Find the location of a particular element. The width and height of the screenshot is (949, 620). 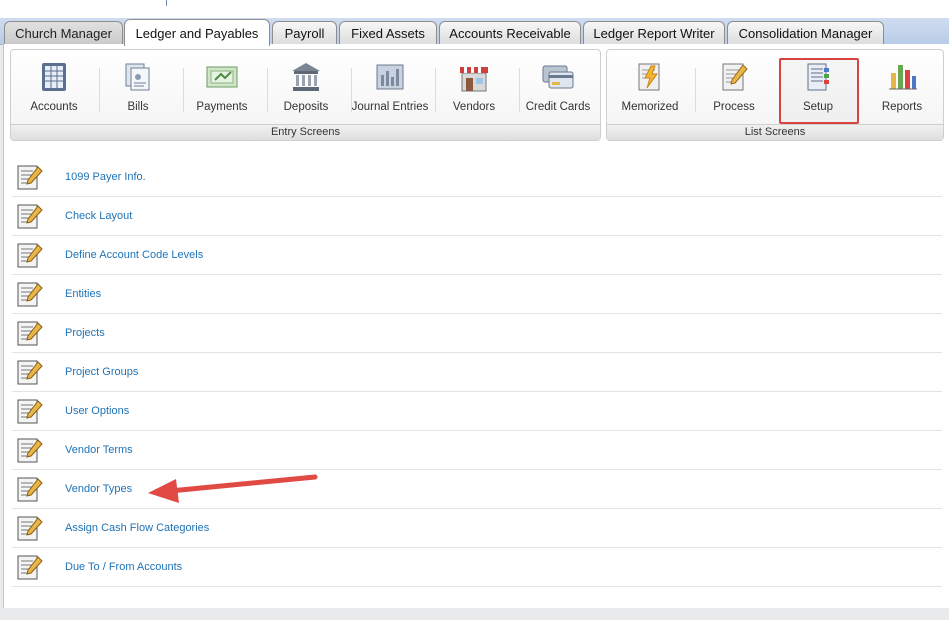

journal-entries-label: Journal Entries is located at coordinates (390, 107).